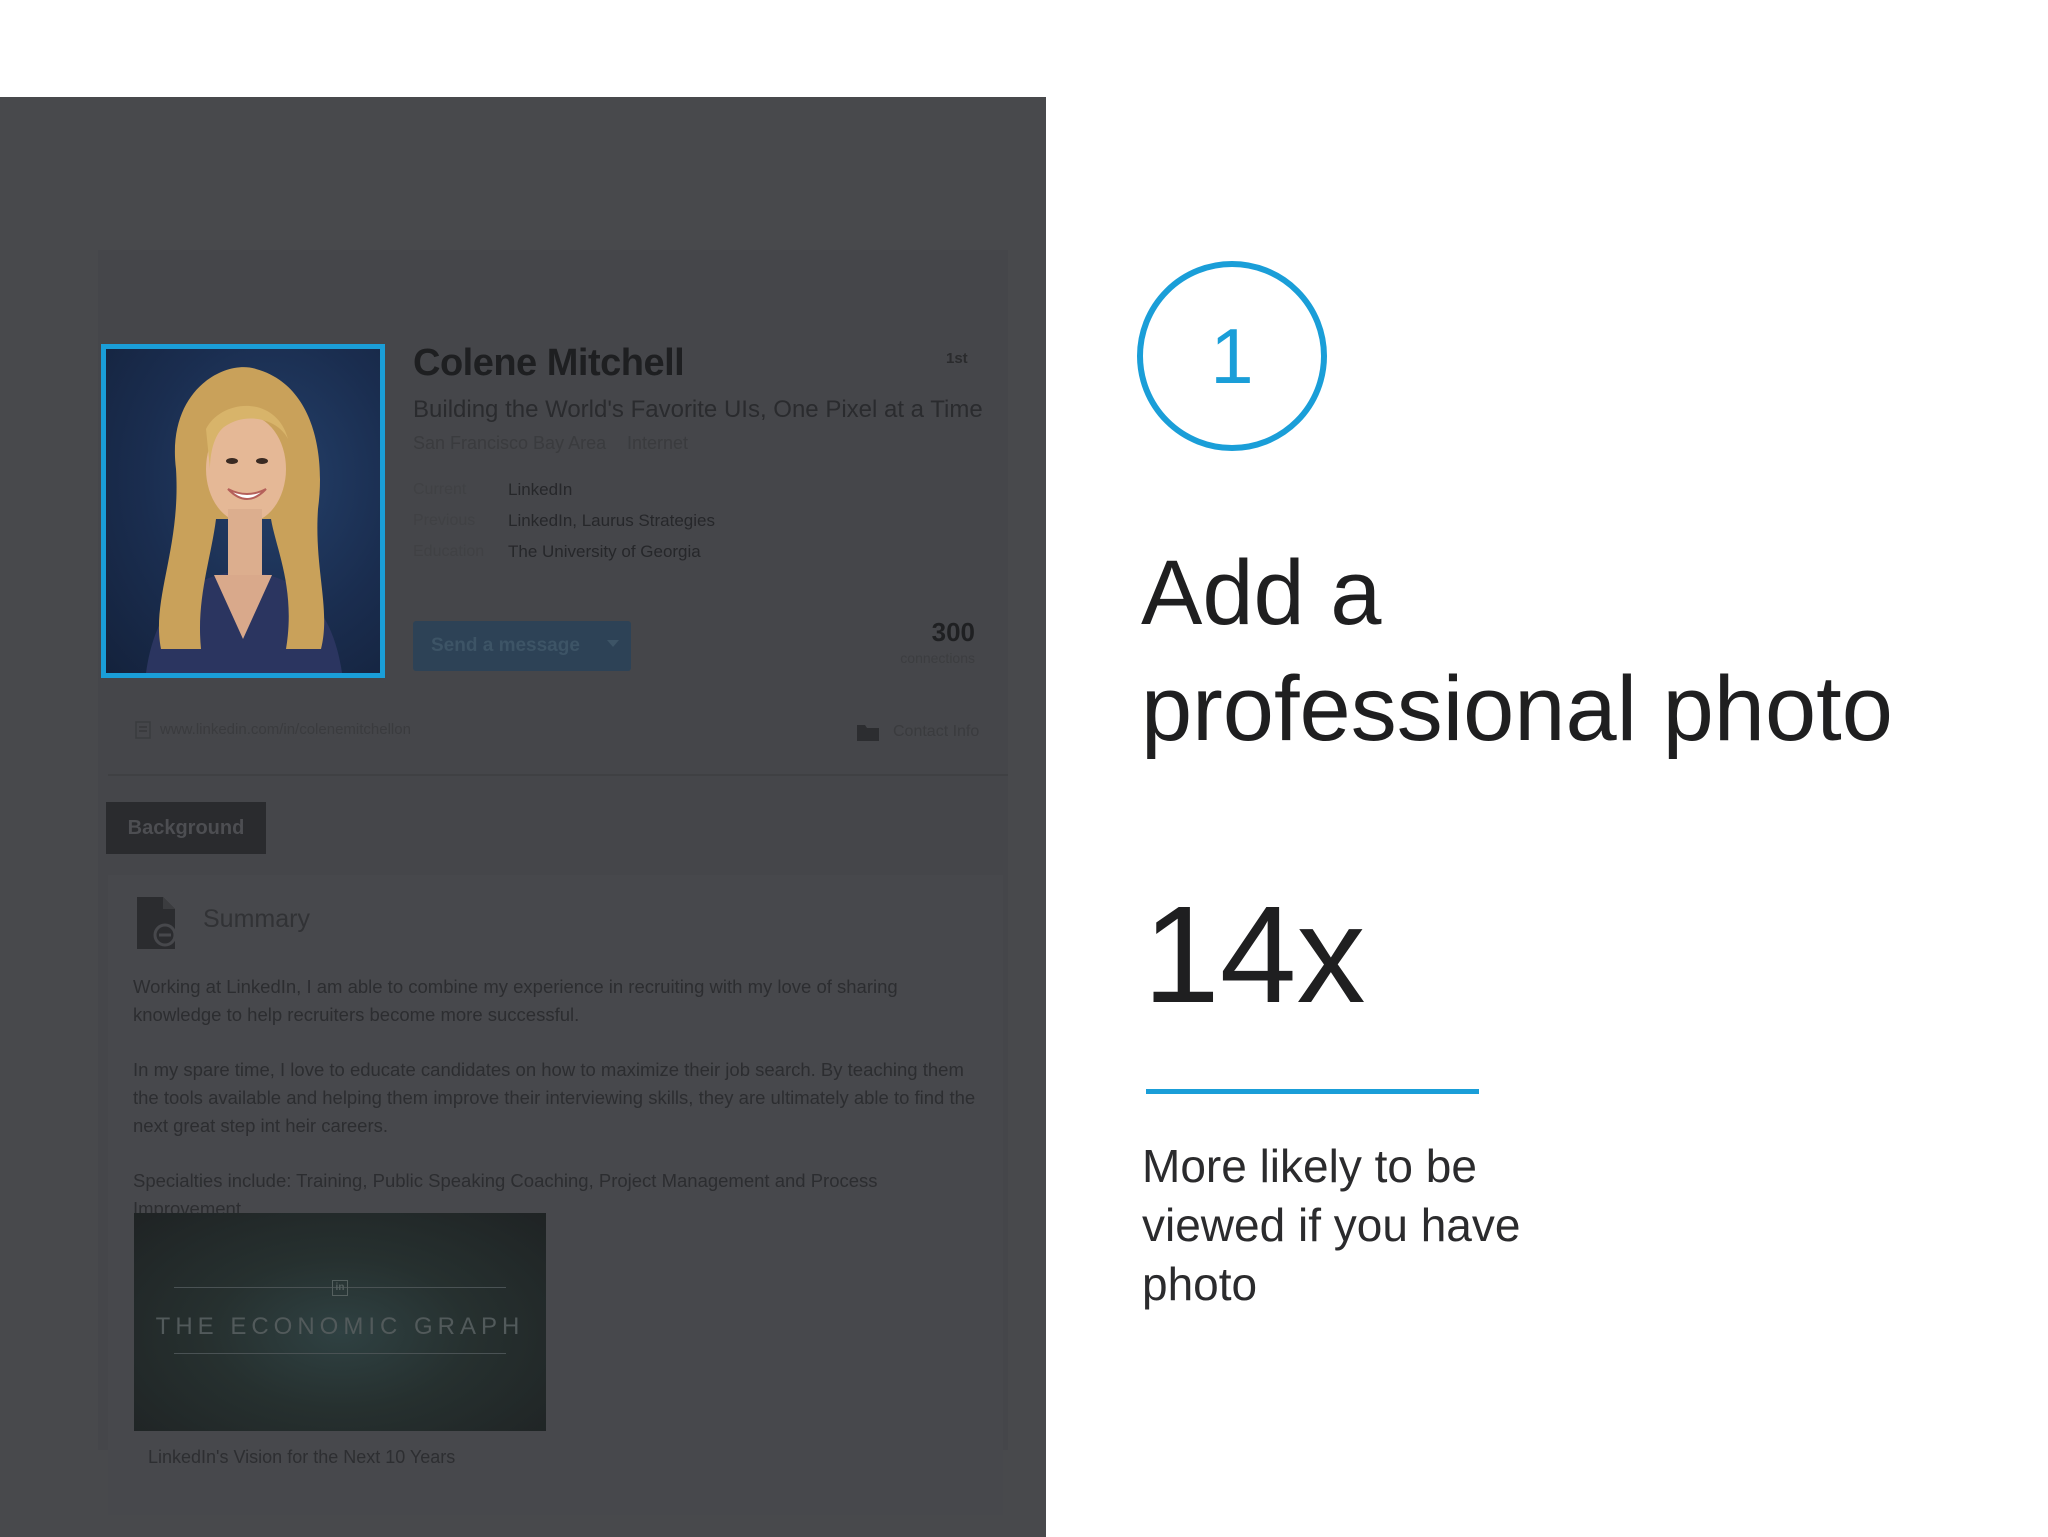 Image resolution: width=2048 pixels, height=1537 pixels. Describe the element at coordinates (340, 1326) in the screenshot. I see `media-title: THE ECONOMIC GRAPH` at that location.